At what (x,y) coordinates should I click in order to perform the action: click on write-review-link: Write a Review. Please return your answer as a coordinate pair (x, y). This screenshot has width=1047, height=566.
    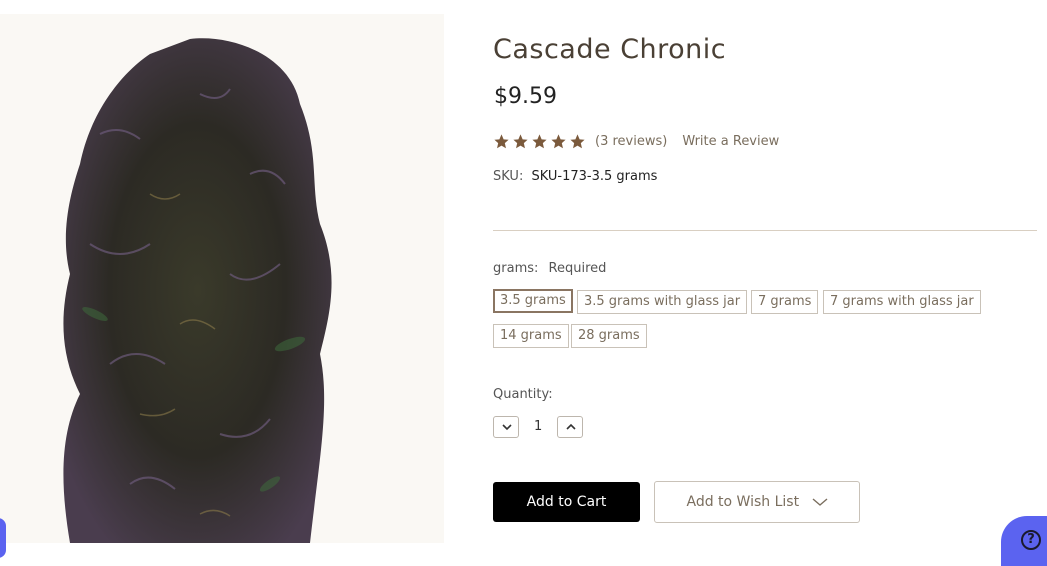
    Looking at the image, I should click on (730, 141).